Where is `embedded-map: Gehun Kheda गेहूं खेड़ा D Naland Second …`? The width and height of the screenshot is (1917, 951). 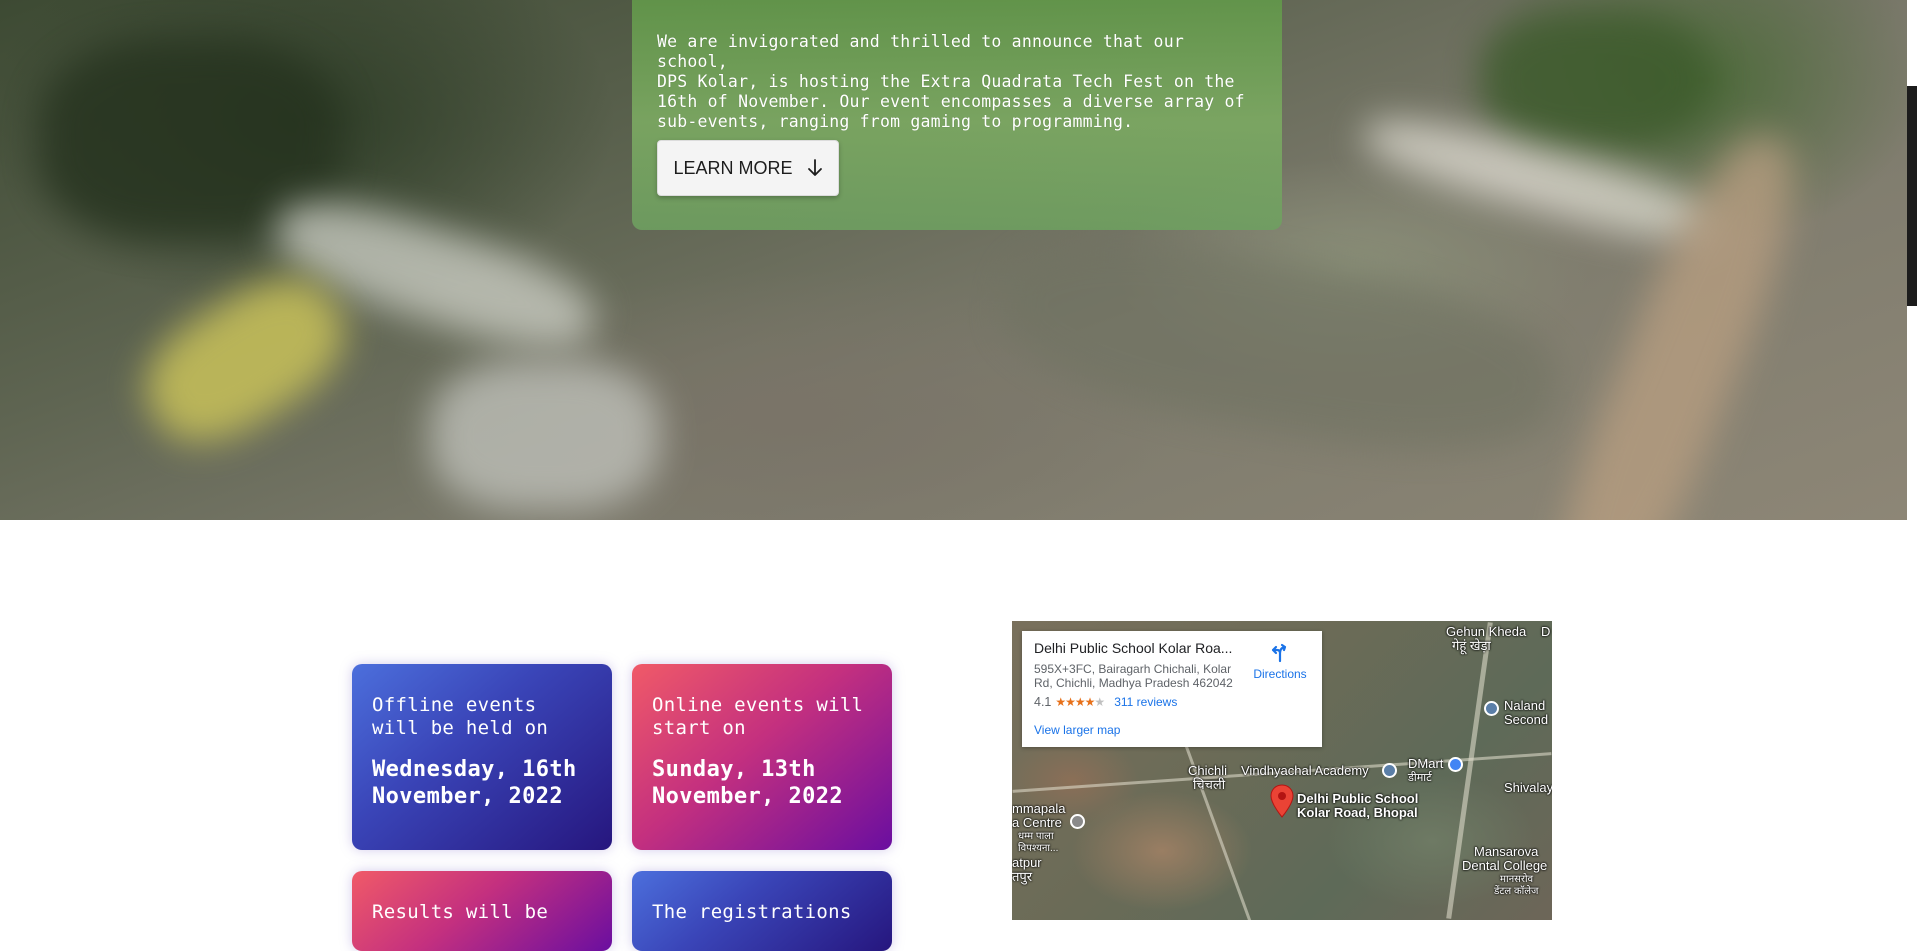 embedded-map: Gehun Kheda गेहूं खेड़ा D Naland Second … is located at coordinates (1282, 770).